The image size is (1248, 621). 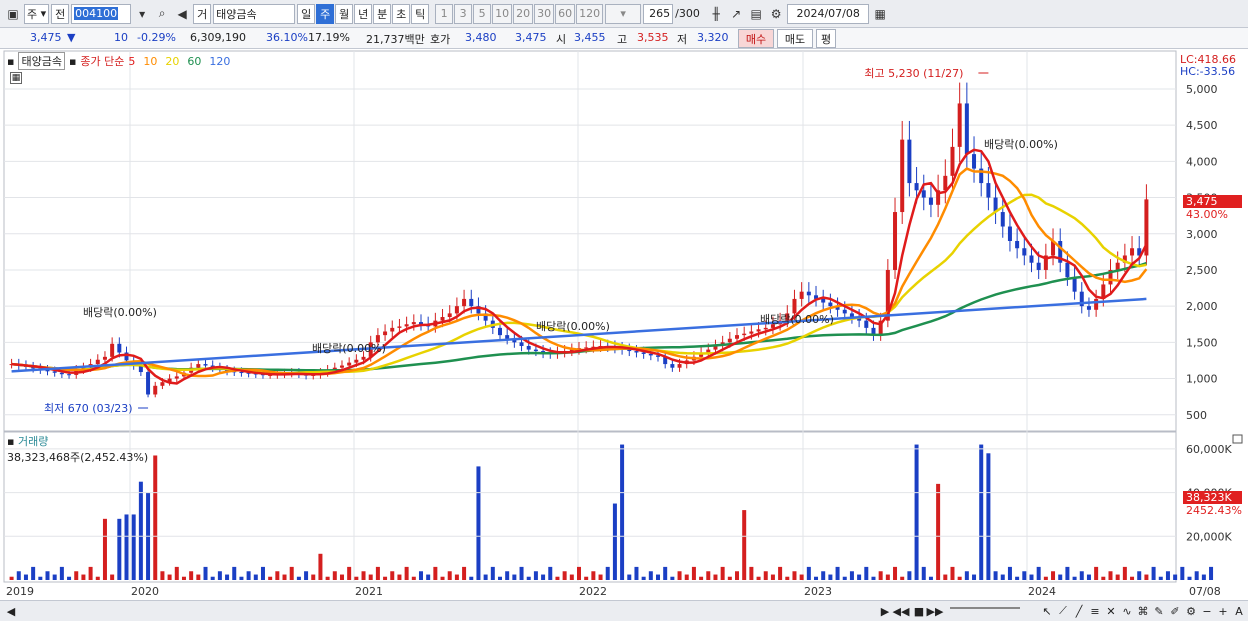 What do you see at coordinates (325, 13) in the screenshot?
I see `period-tab-1: 주` at bounding box center [325, 13].